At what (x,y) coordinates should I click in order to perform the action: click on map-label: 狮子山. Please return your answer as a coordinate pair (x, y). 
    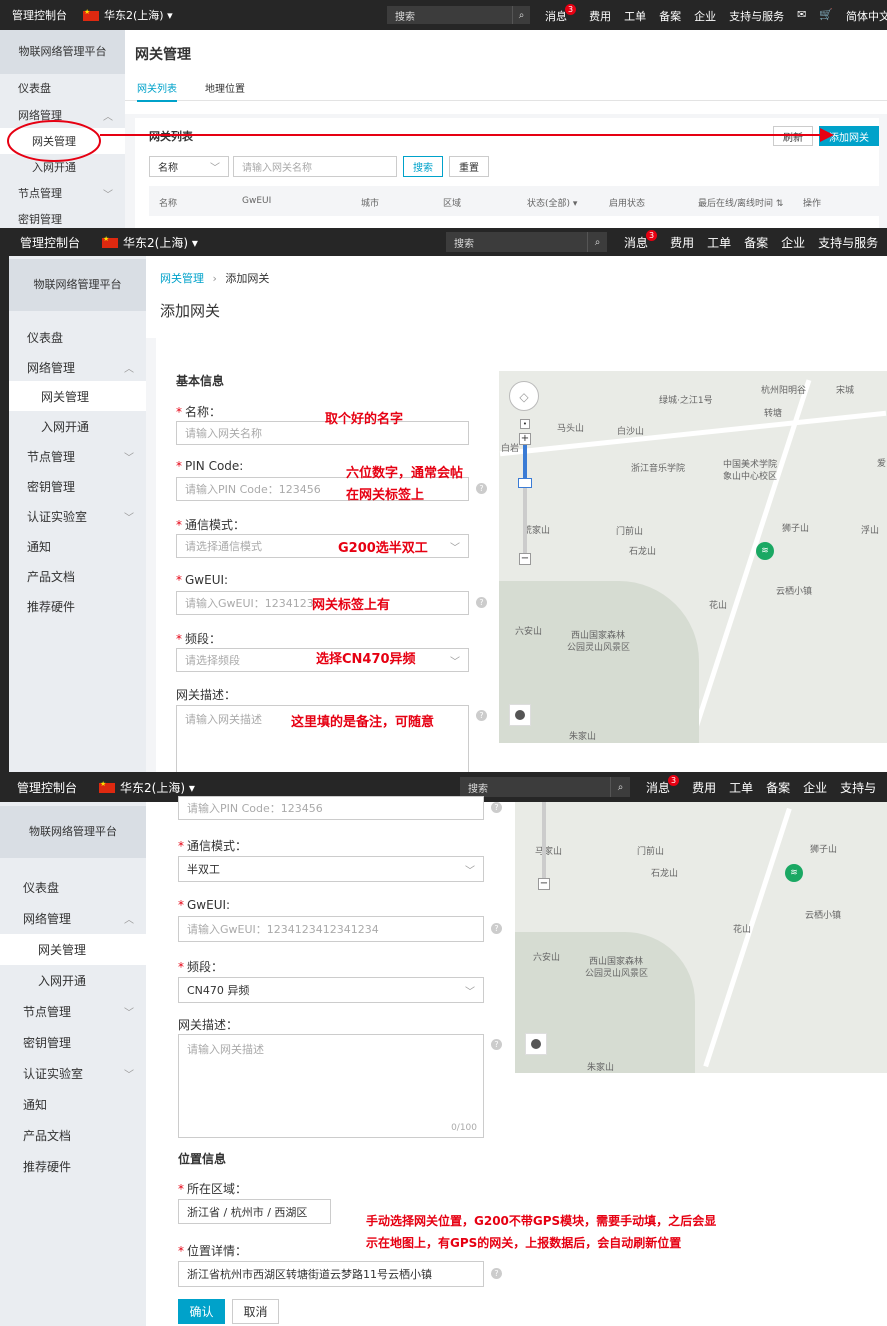
    Looking at the image, I should click on (824, 850).